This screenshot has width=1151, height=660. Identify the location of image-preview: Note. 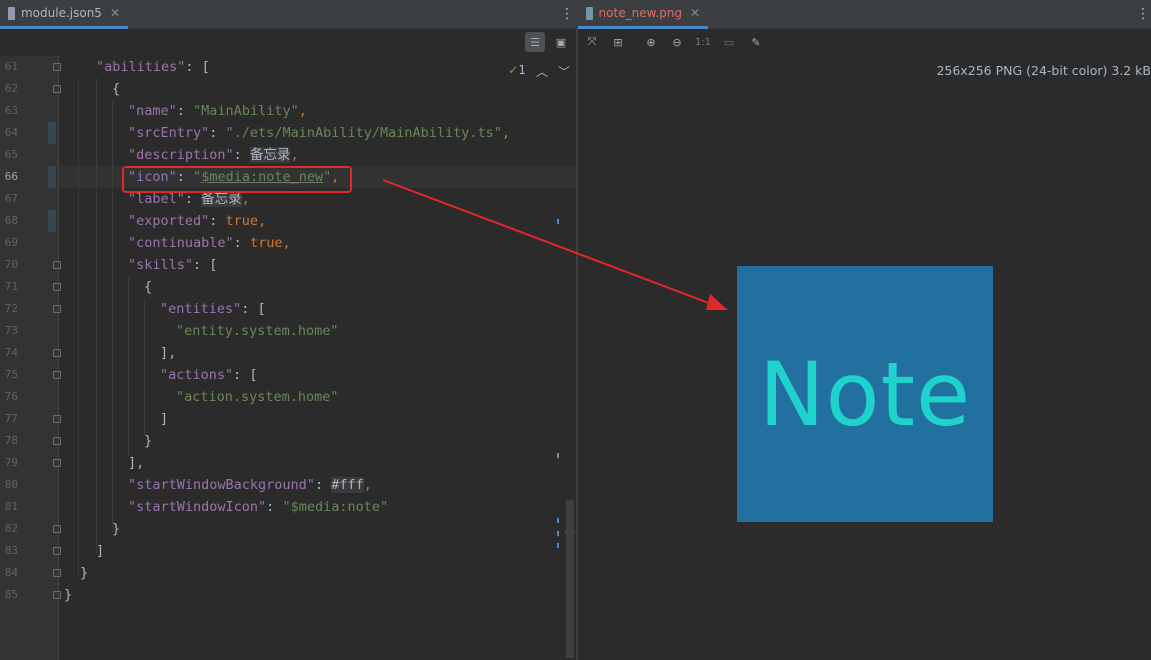
(865, 394).